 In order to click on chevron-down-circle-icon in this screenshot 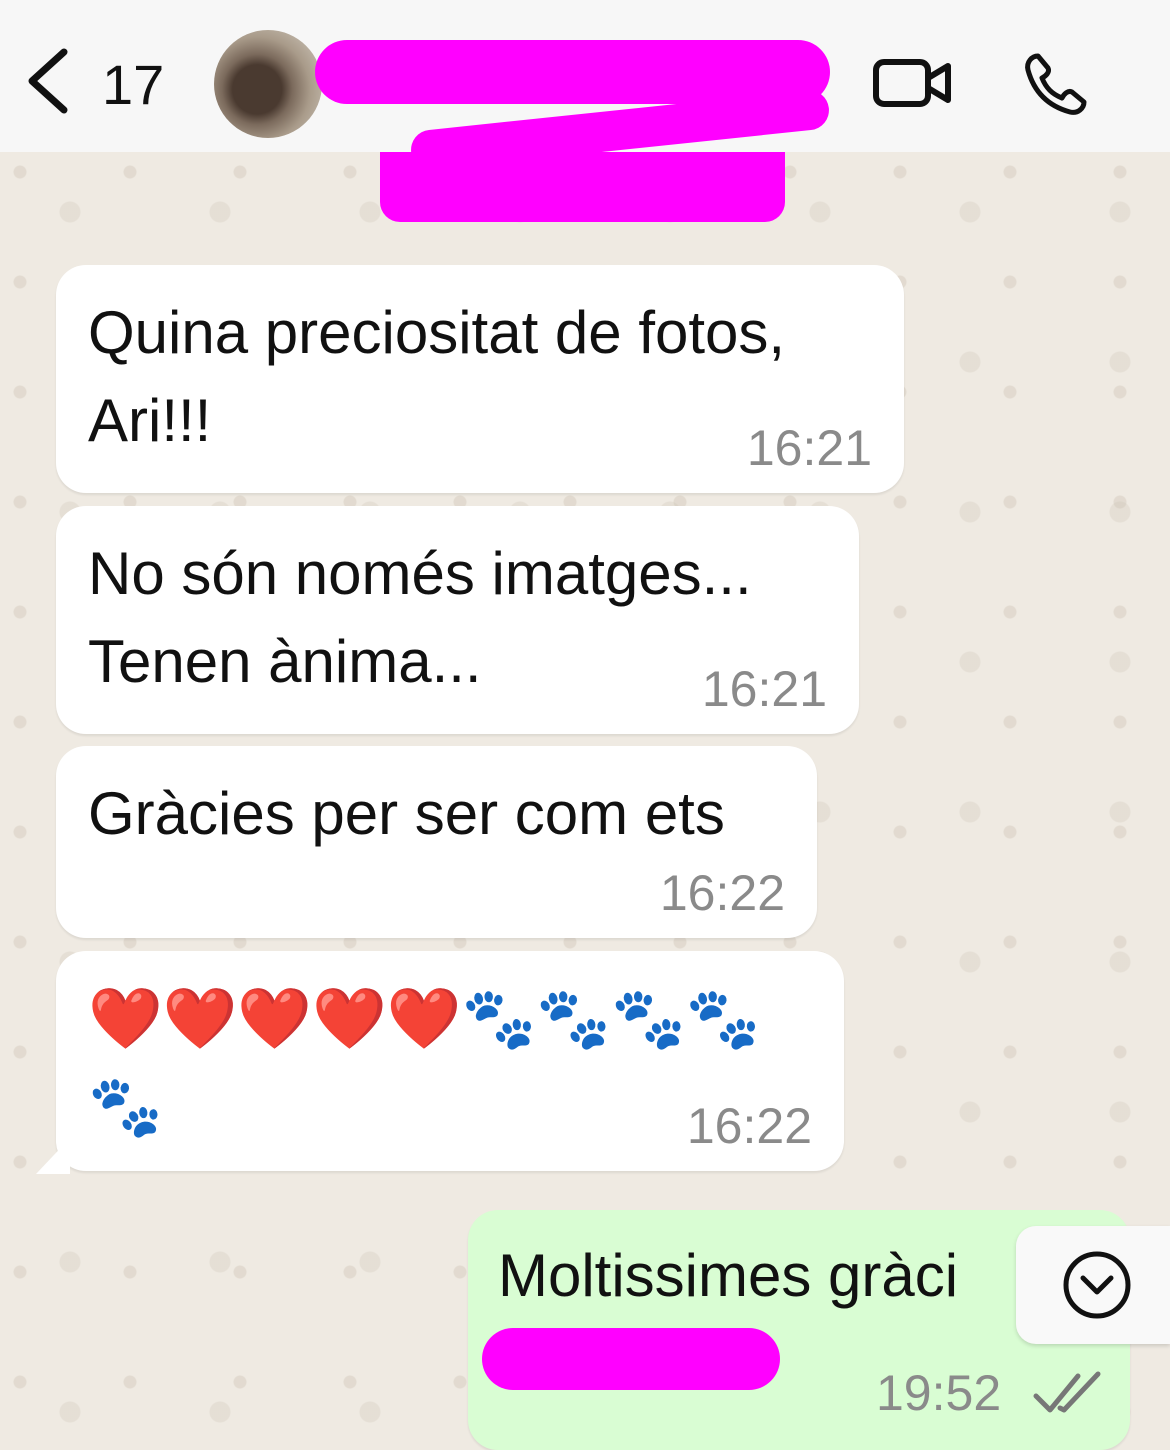, I will do `click(1097, 1285)`.